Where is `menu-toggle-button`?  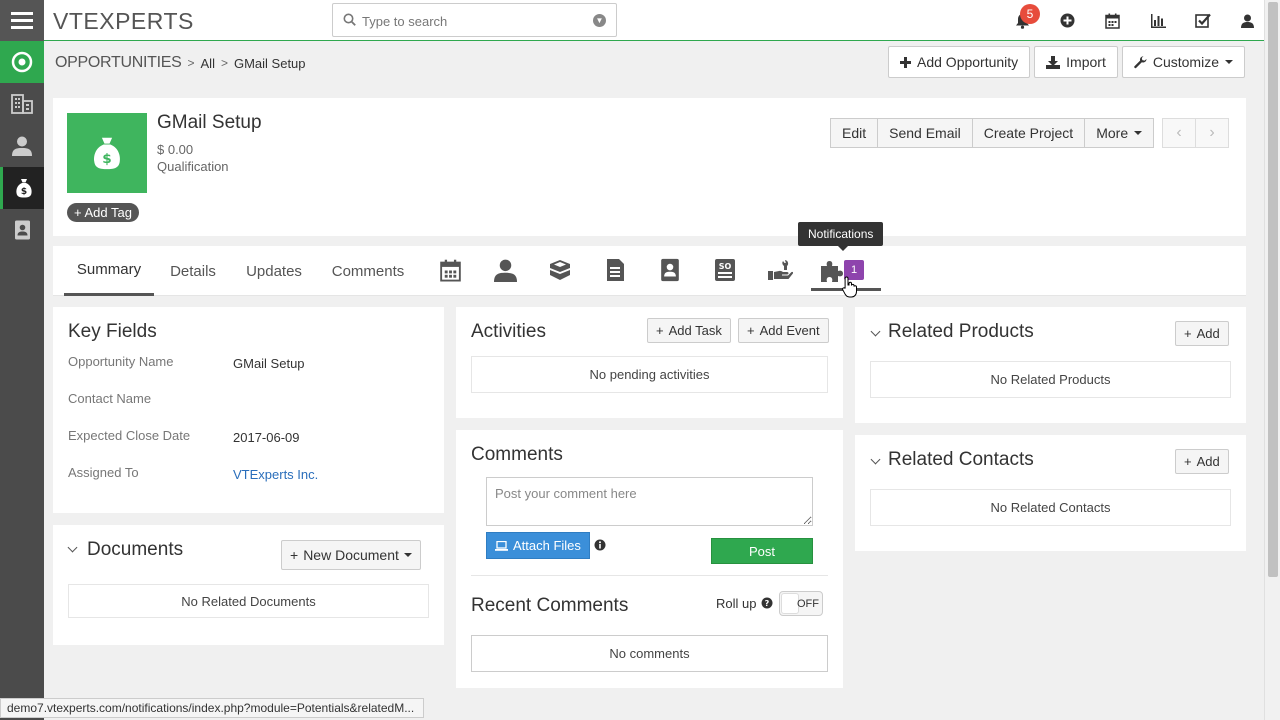
menu-toggle-button is located at coordinates (22, 20).